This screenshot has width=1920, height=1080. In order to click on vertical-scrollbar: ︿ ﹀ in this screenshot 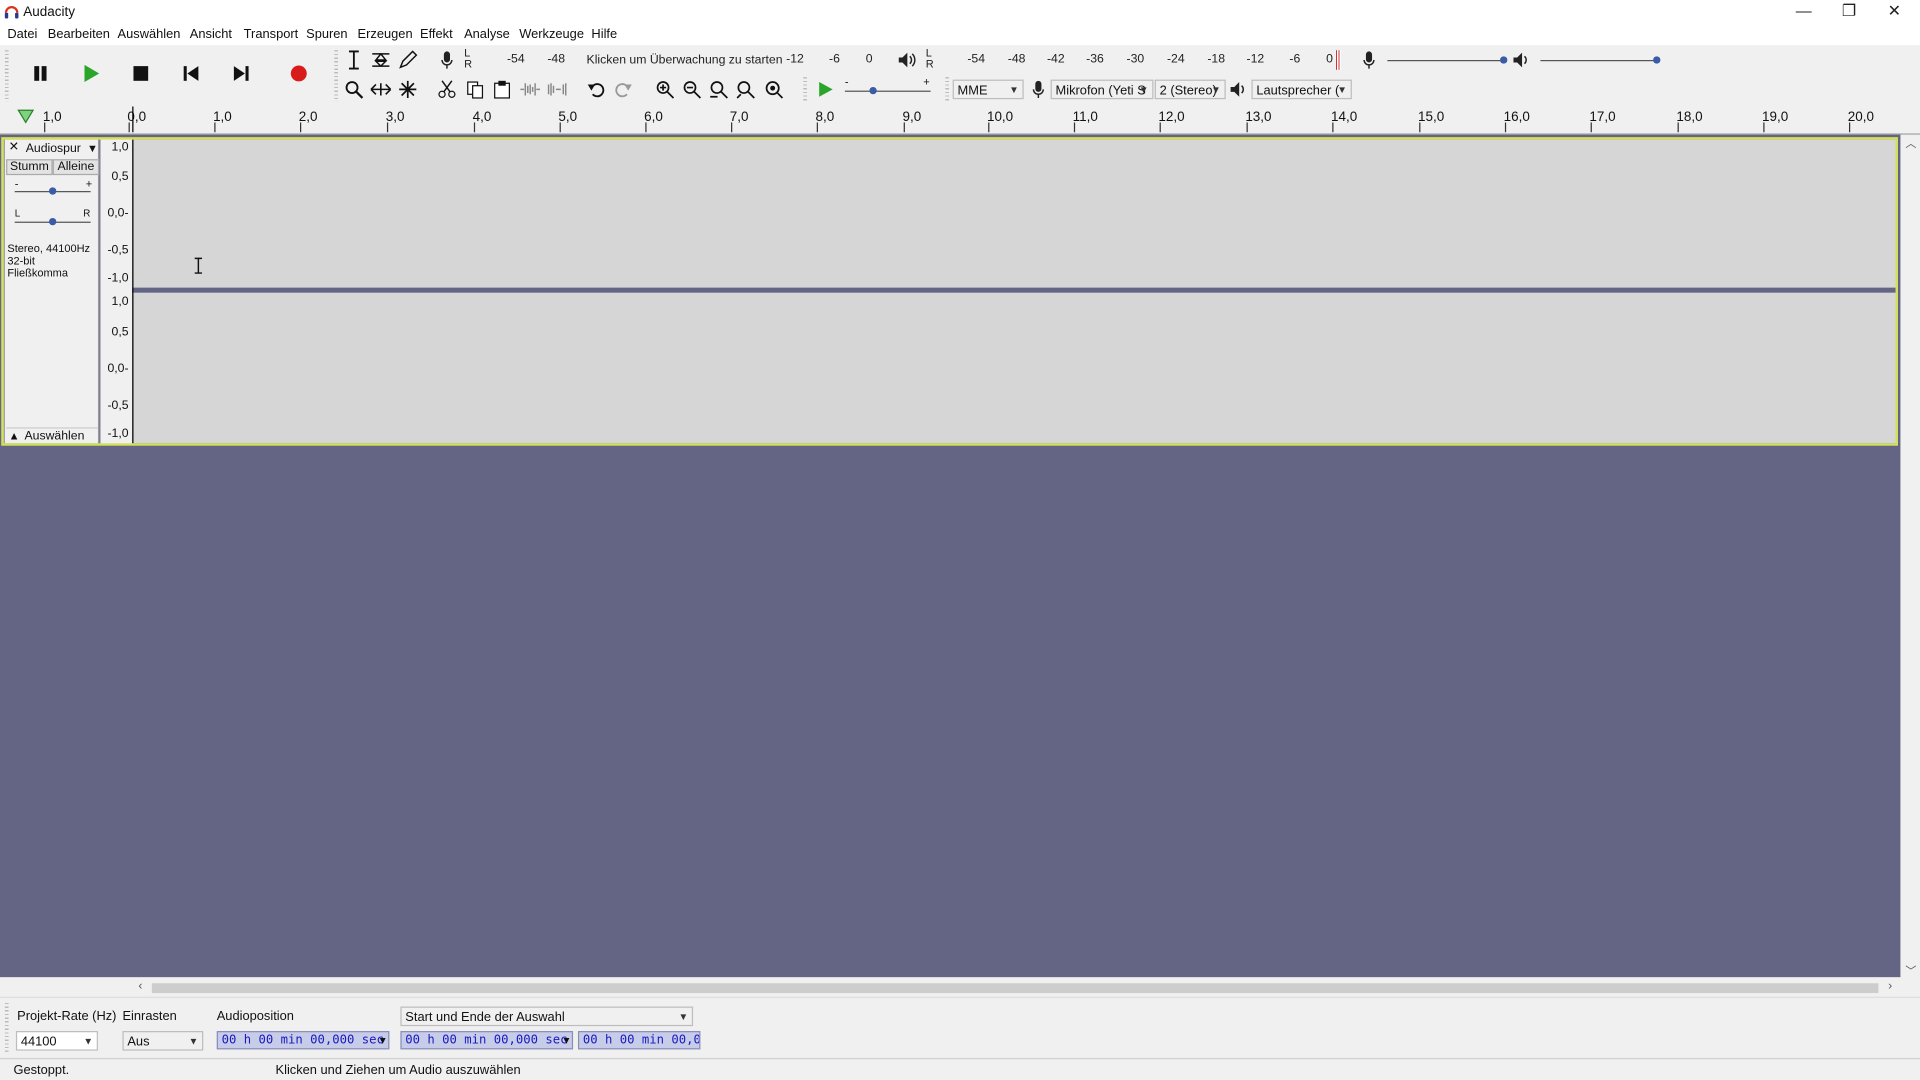, I will do `click(1910, 557)`.